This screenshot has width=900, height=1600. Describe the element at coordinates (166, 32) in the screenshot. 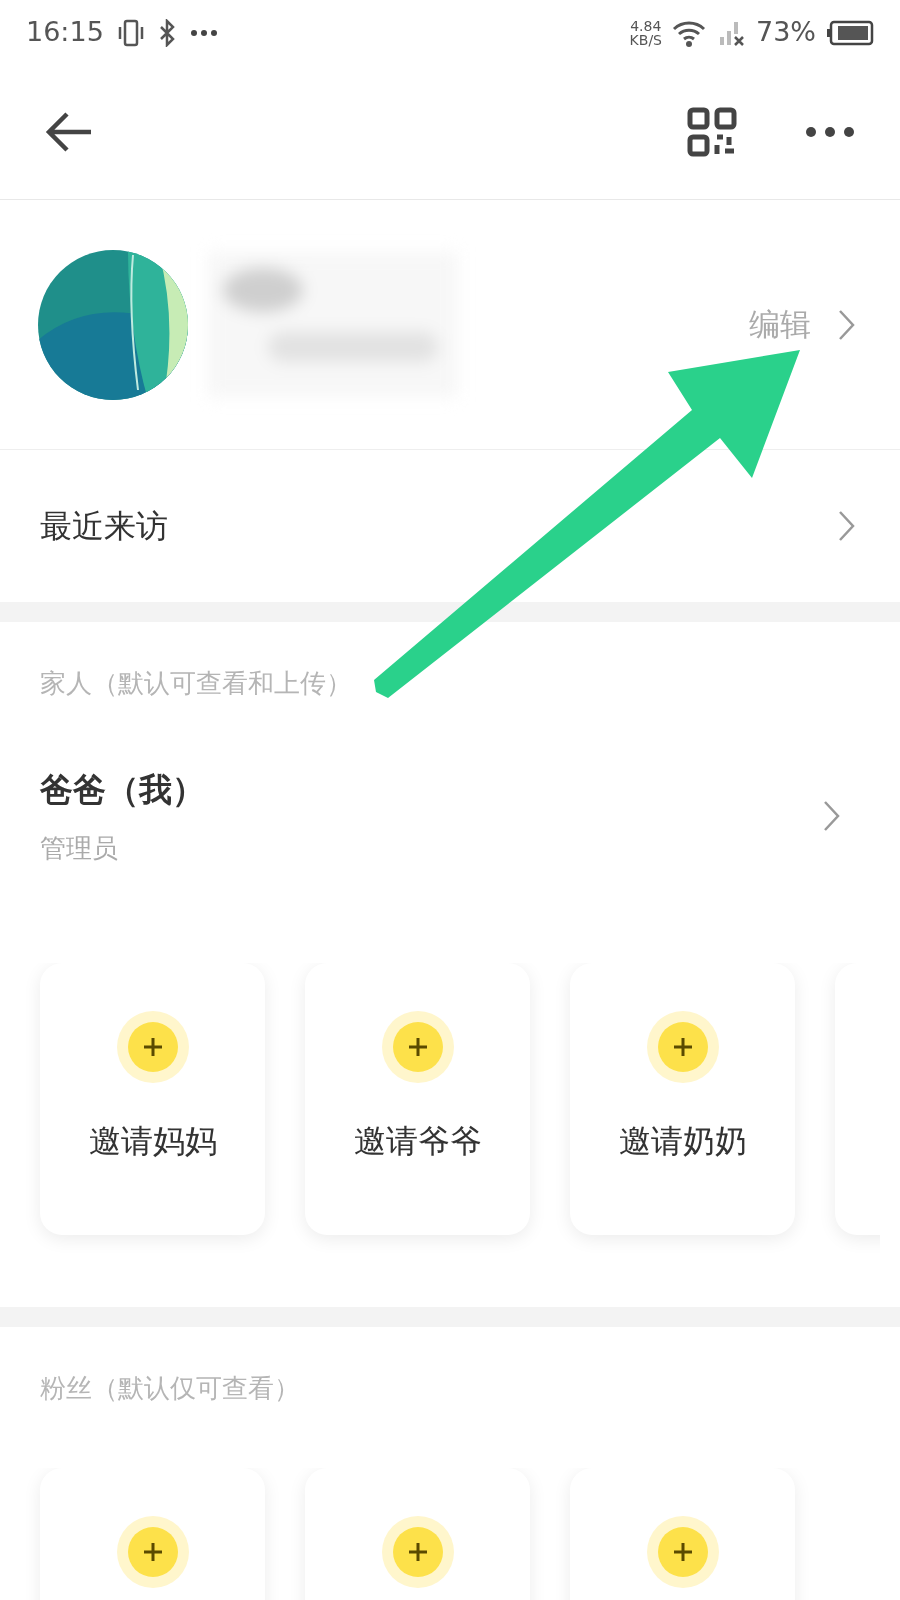

I see `bluetooth-icon` at that location.